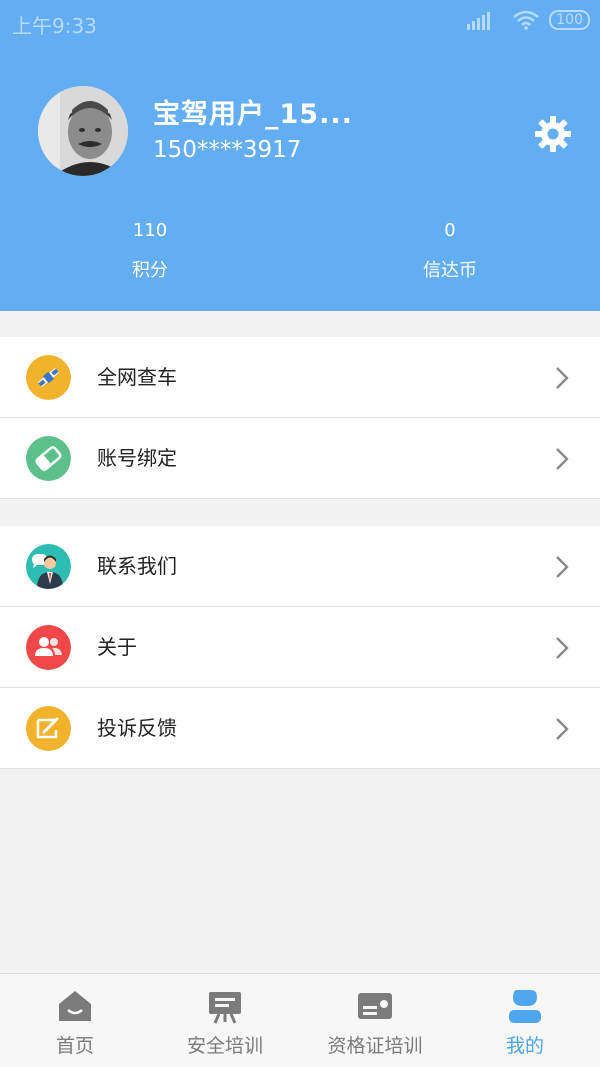 The height and width of the screenshot is (1067, 600). Describe the element at coordinates (300, 566) in the screenshot. I see `menu-item-contact-us: 联系我们` at that location.